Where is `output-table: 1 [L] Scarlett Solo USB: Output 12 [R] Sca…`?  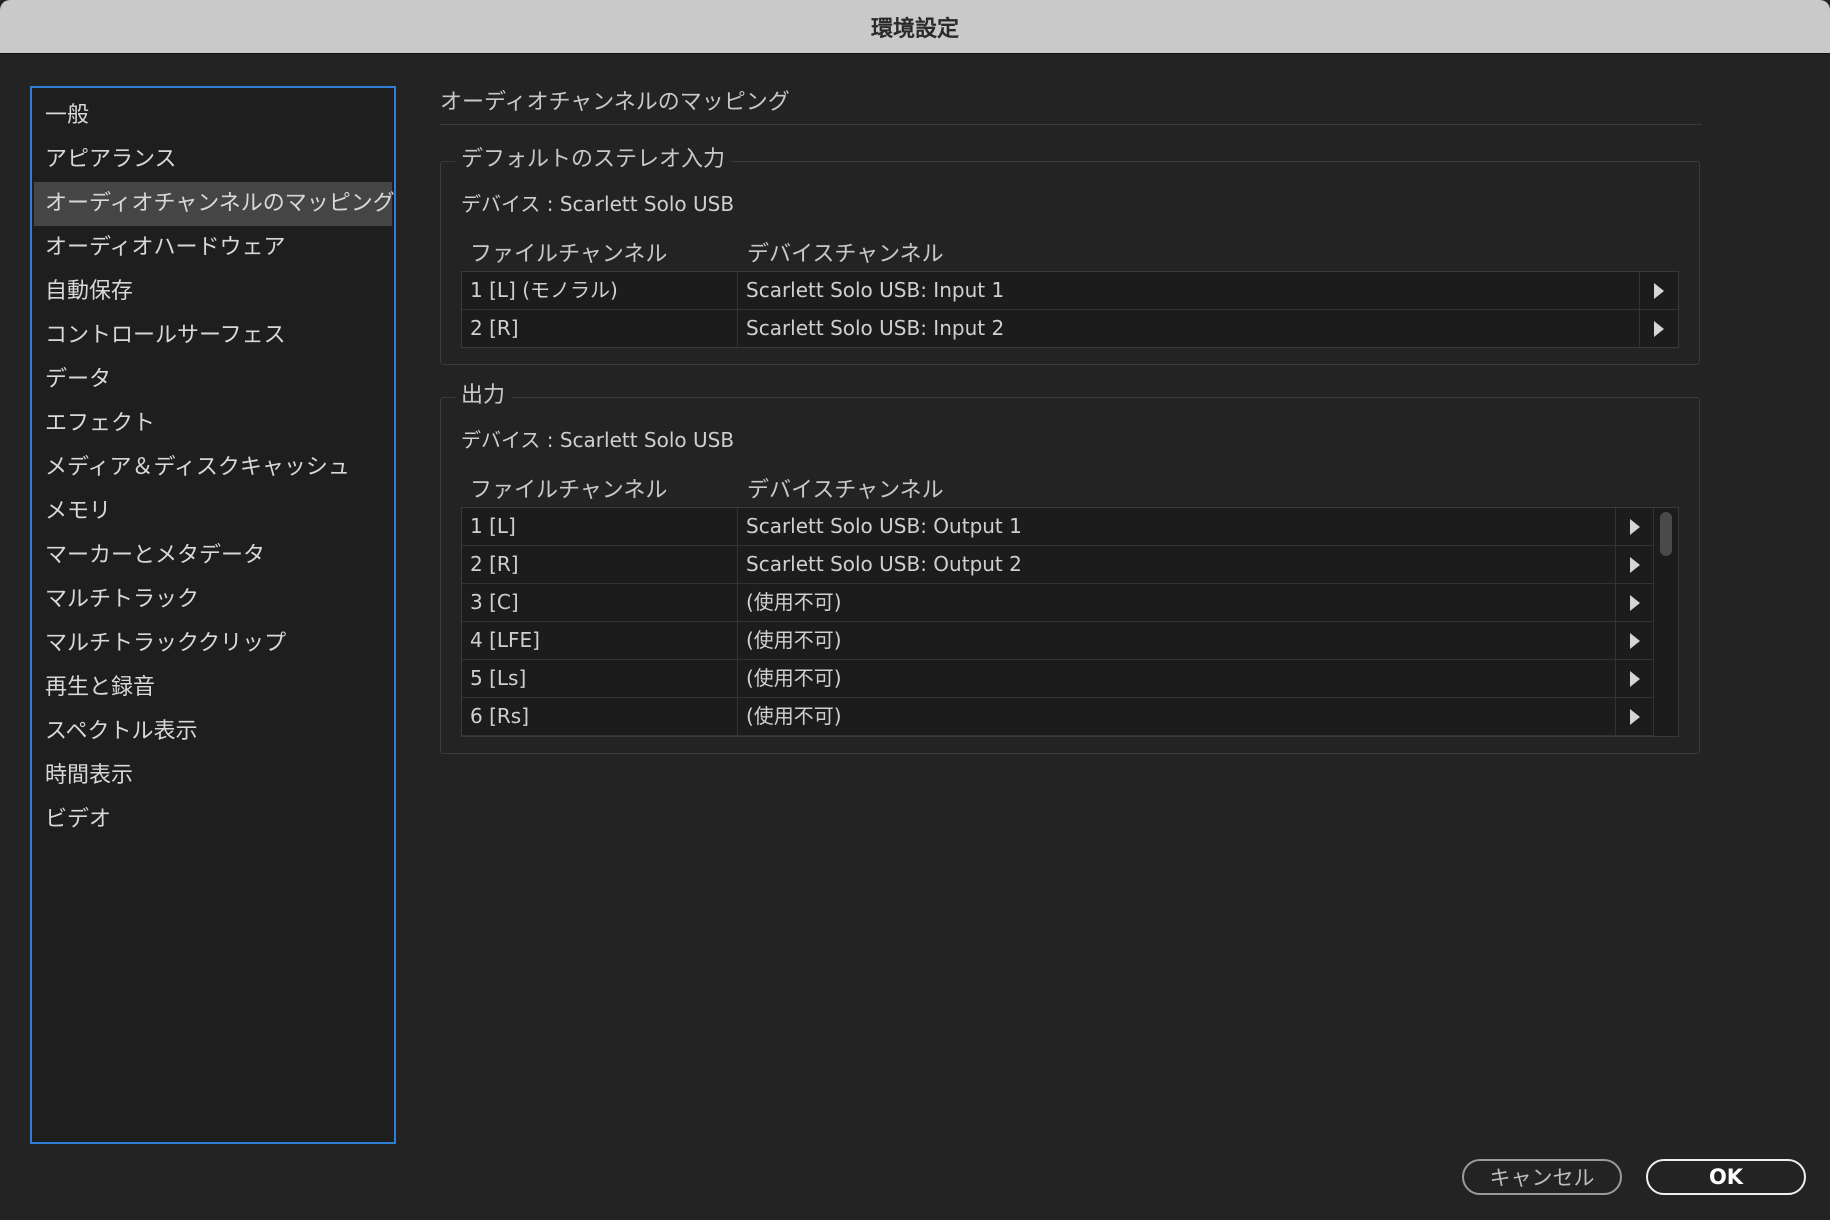 output-table: 1 [L] Scarlett Solo USB: Output 12 [R] Sca… is located at coordinates (1070, 622).